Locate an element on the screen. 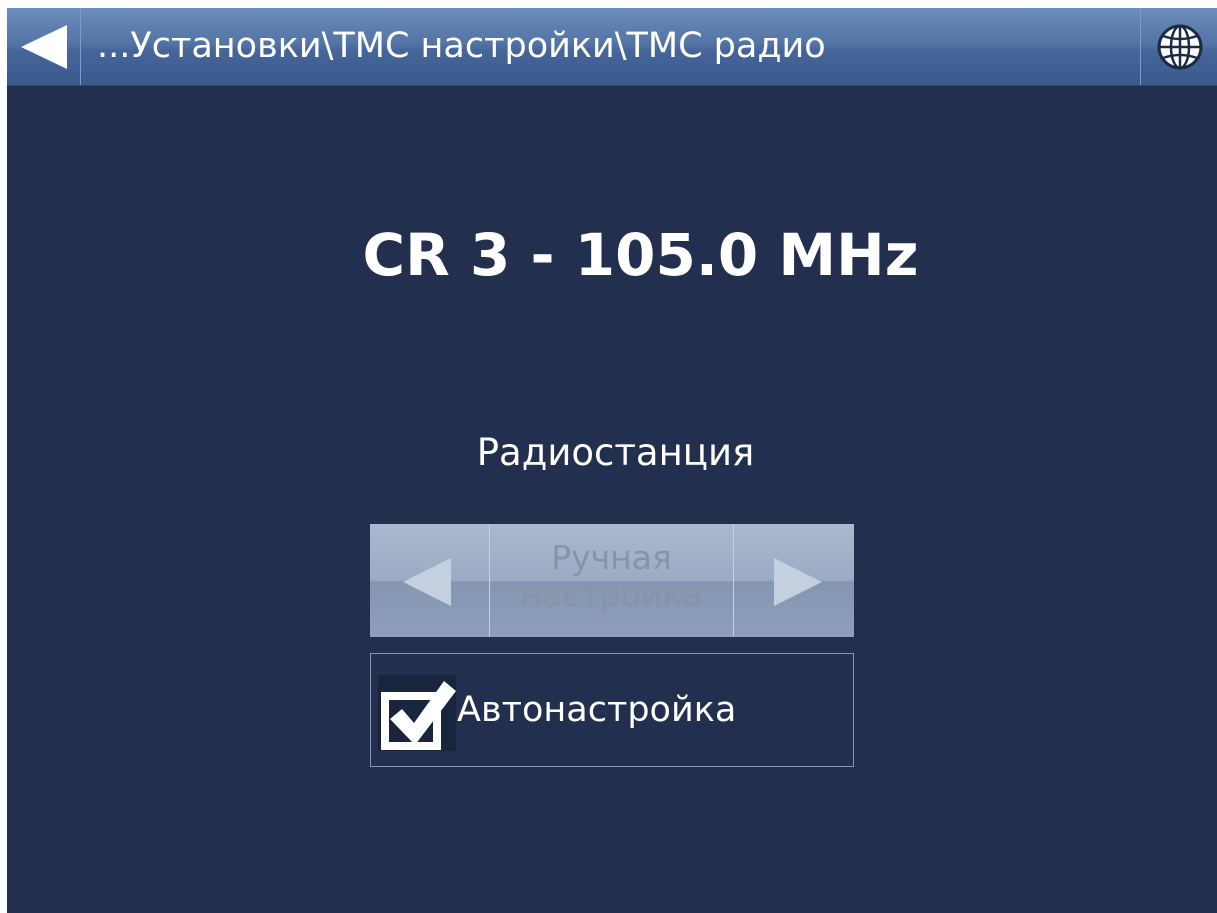  arrow-left-icon is located at coordinates (427, 582).